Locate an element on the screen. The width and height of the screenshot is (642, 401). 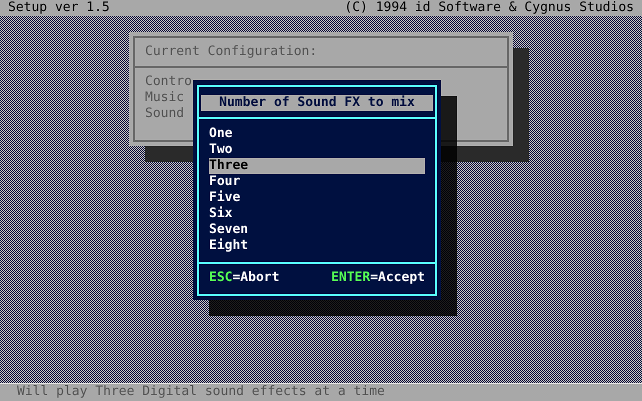
list-item: Five is located at coordinates (317, 198).